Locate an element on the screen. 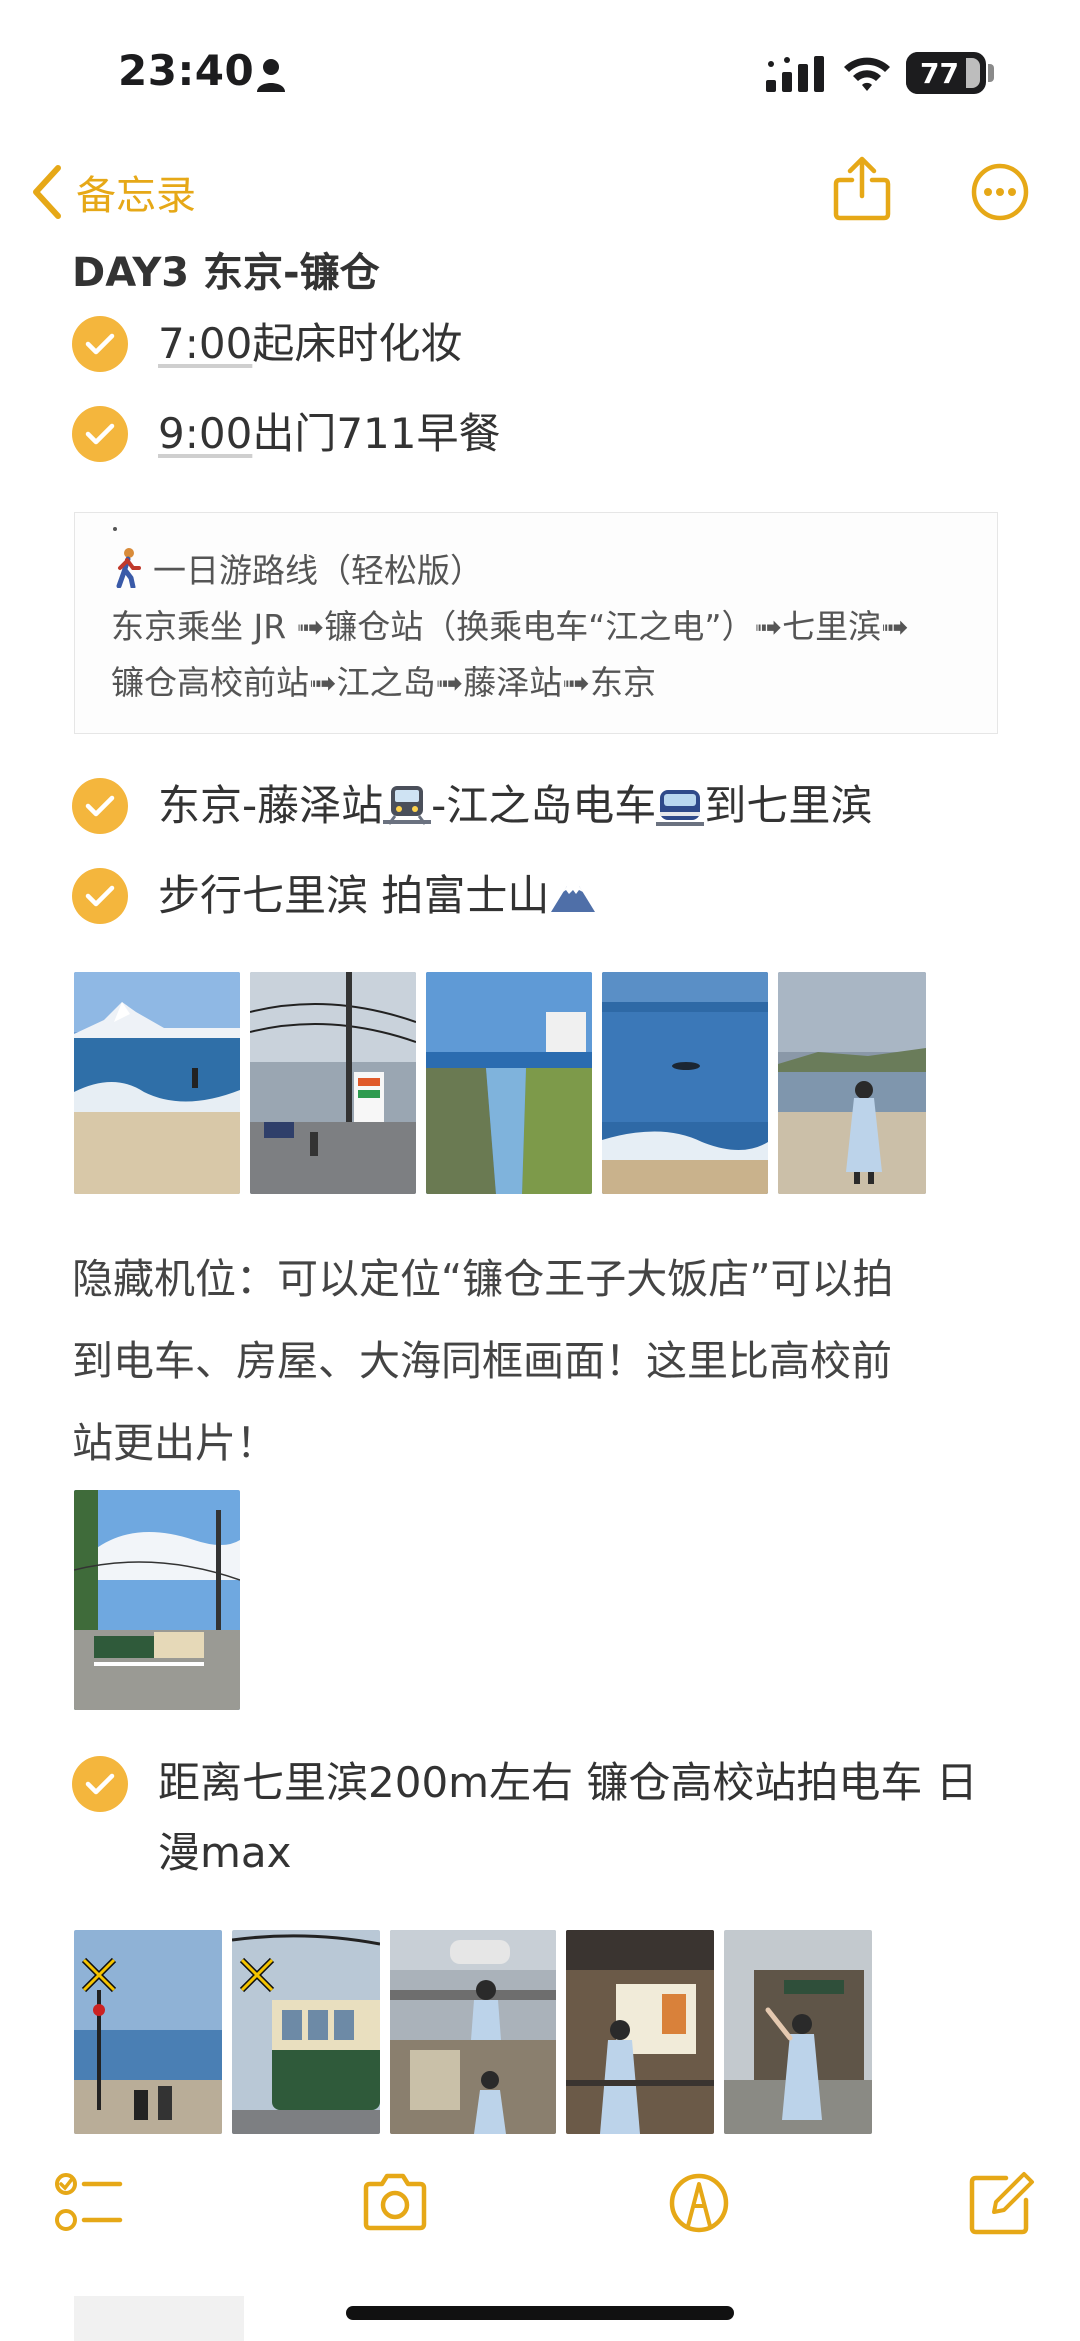  checklist-item: 距离七里滨200m左右 镰仓高校站拍电车 日 漫max is located at coordinates (525, 1822).